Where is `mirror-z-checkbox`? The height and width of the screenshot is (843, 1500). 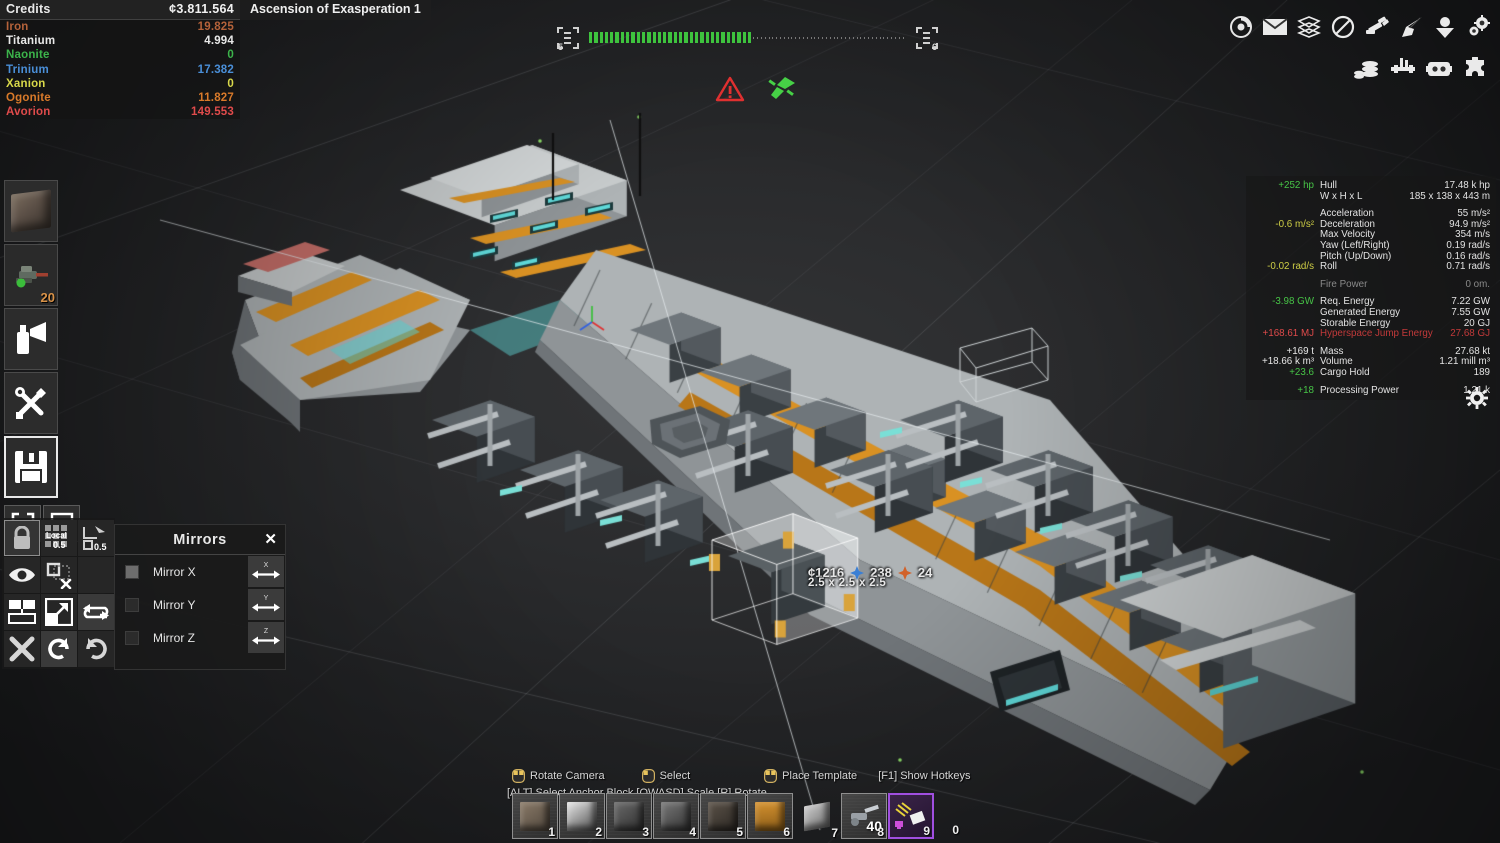
mirror-z-checkbox is located at coordinates (132, 637).